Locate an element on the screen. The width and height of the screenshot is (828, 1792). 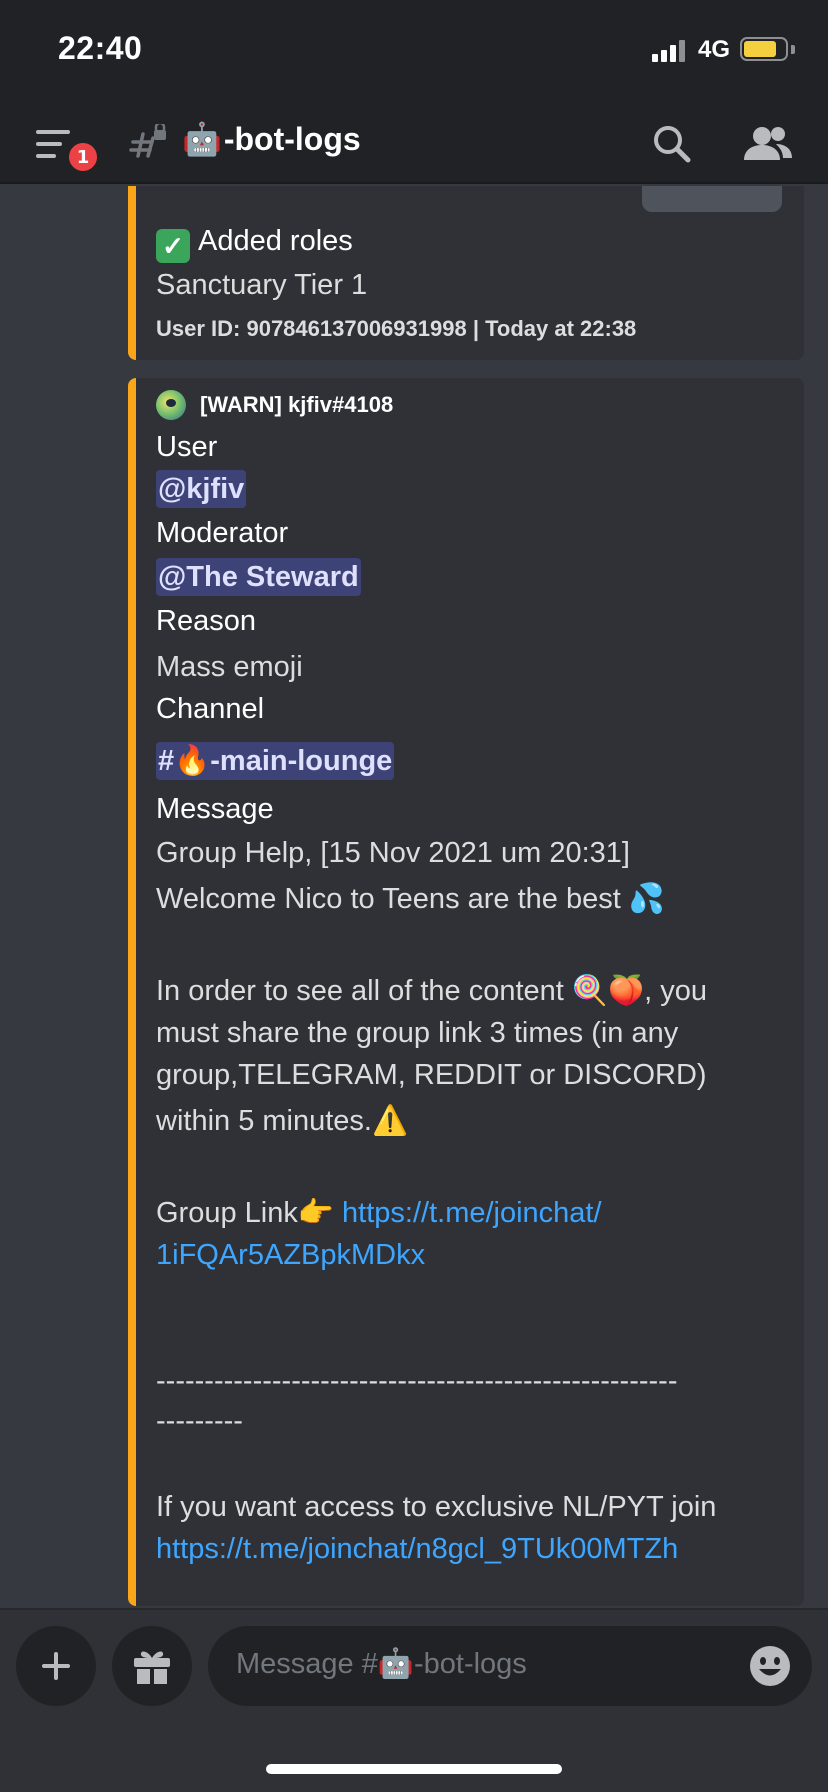
message-input-placeholder: Message #🤖-bot-logs is located at coordinates (381, 1664).